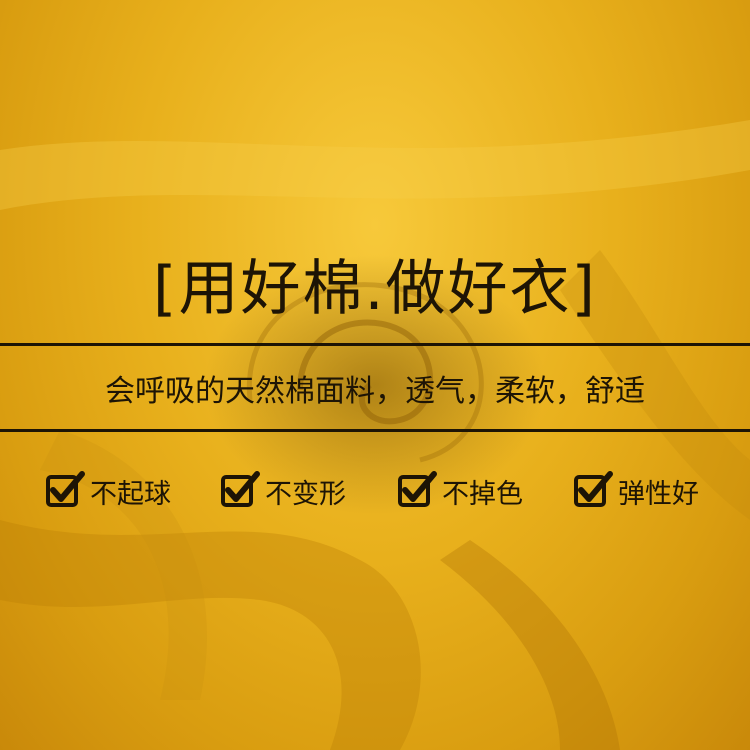 This screenshot has width=750, height=750. What do you see at coordinates (305, 494) in the screenshot?
I see `feature-label: 不变形` at bounding box center [305, 494].